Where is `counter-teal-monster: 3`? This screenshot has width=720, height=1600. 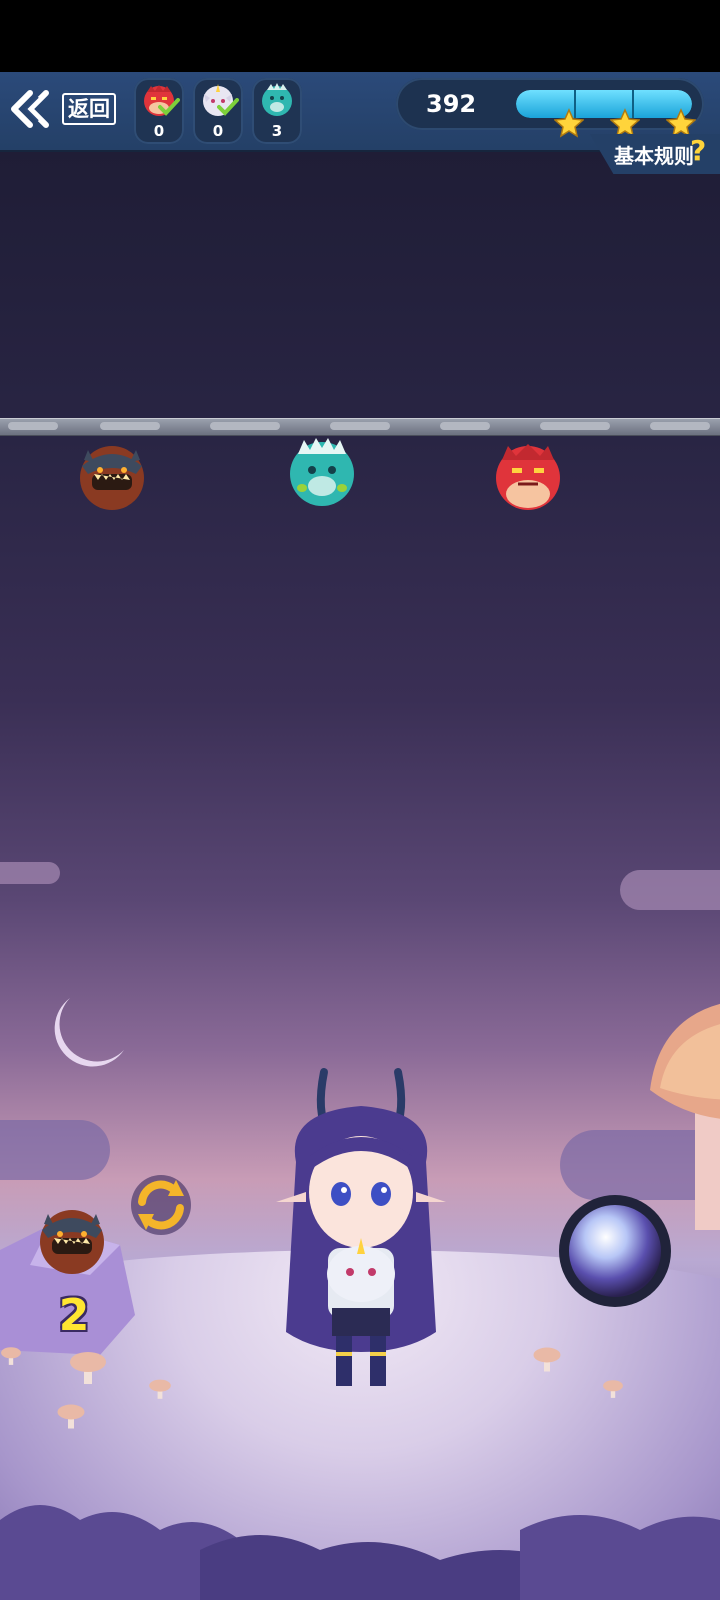
counter-teal-monster: 3 is located at coordinates (277, 111).